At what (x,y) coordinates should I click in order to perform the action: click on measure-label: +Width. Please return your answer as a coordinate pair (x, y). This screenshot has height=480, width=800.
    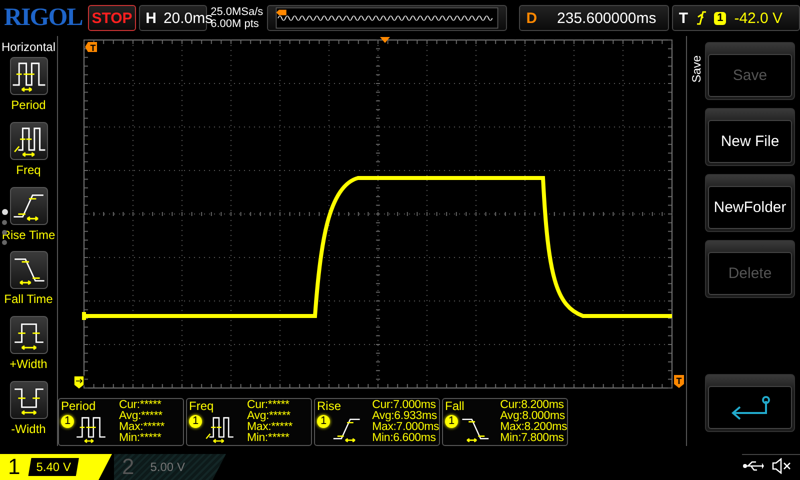
    Looking at the image, I should click on (29, 364).